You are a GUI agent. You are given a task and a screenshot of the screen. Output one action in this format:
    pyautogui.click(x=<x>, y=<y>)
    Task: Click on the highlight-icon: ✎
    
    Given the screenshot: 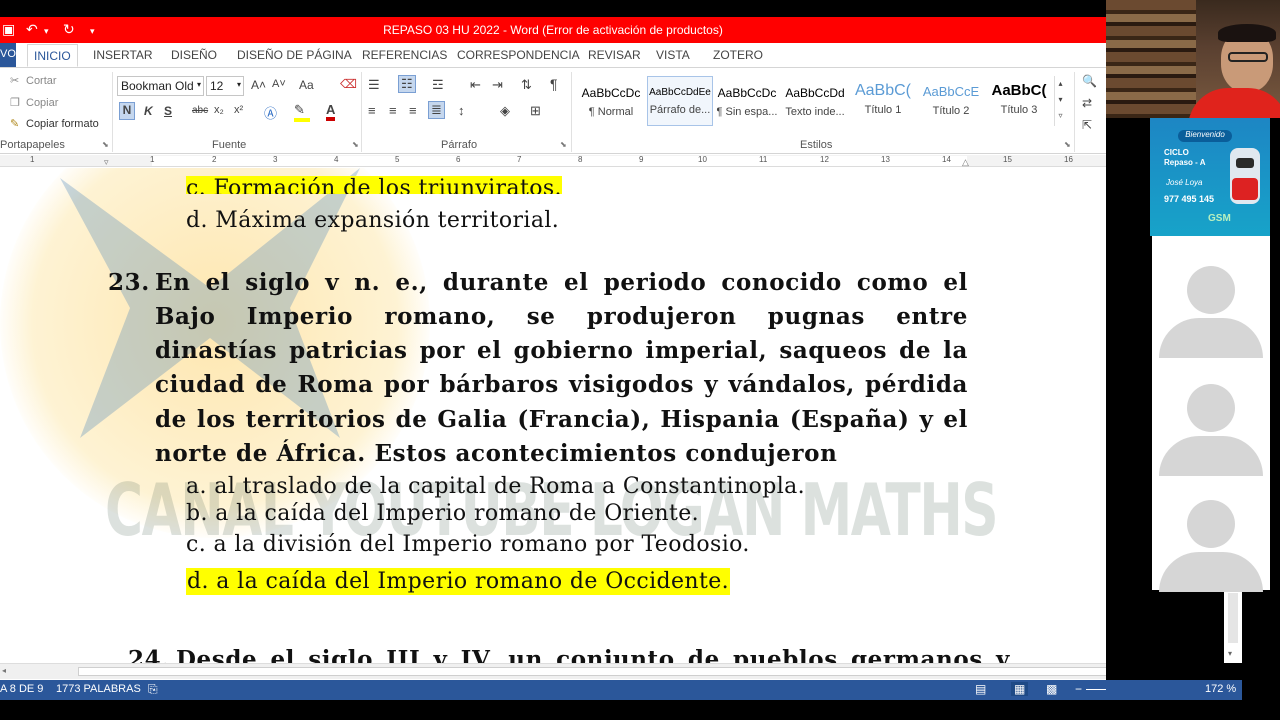 What is the action you would take?
    pyautogui.click(x=302, y=112)
    